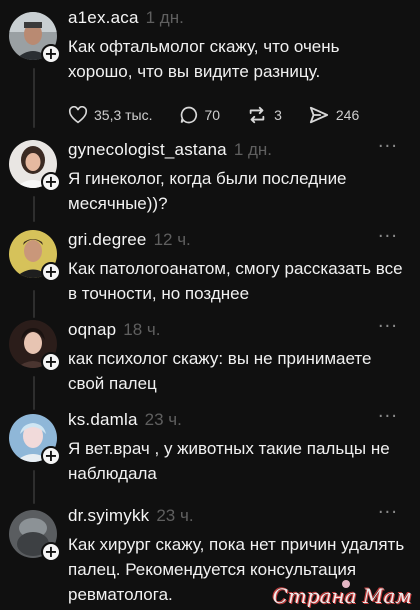 This screenshot has width=420, height=610. Describe the element at coordinates (347, 115) in the screenshot. I see `share-count: 246` at that location.